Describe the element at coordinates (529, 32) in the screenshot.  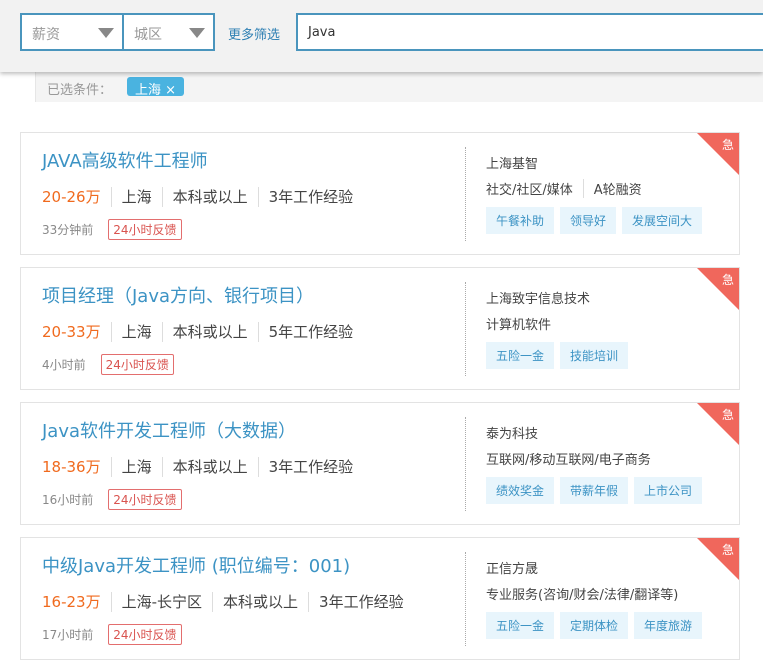
I see `search-input: Java` at that location.